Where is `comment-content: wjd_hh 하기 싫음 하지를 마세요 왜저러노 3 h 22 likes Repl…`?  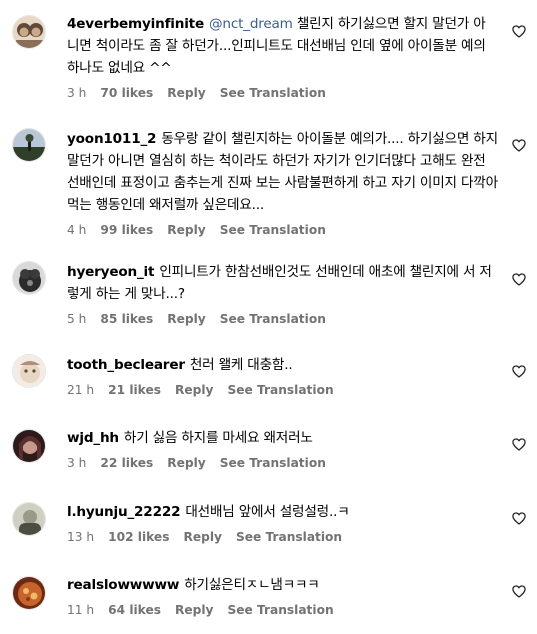
comment-content: wjd_hh 하기 싫음 하지를 마세요 왜저러노 3 h 22 likes Repl… is located at coordinates (283, 448).